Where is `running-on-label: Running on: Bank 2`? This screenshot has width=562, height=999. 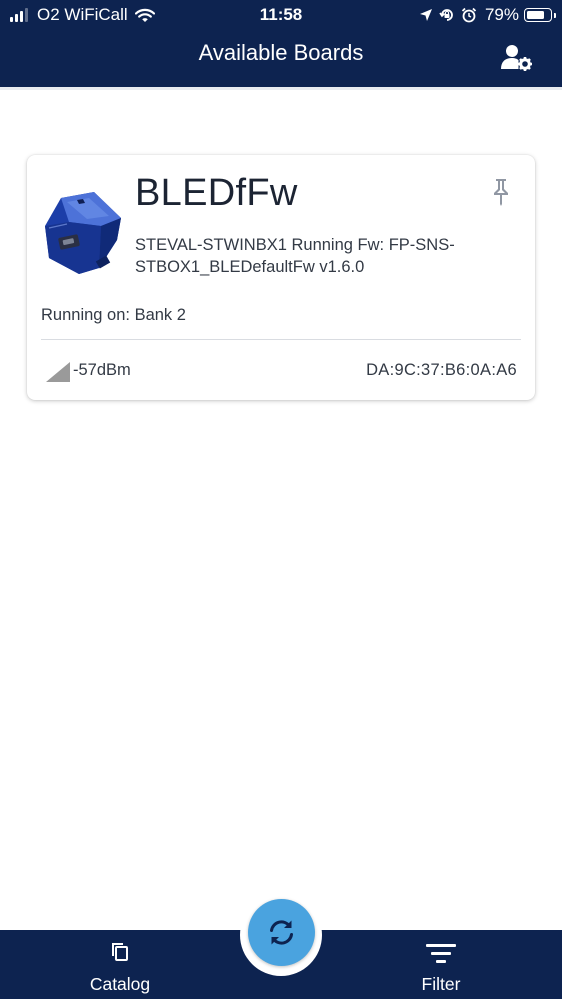 running-on-label: Running on: Bank 2 is located at coordinates (113, 315).